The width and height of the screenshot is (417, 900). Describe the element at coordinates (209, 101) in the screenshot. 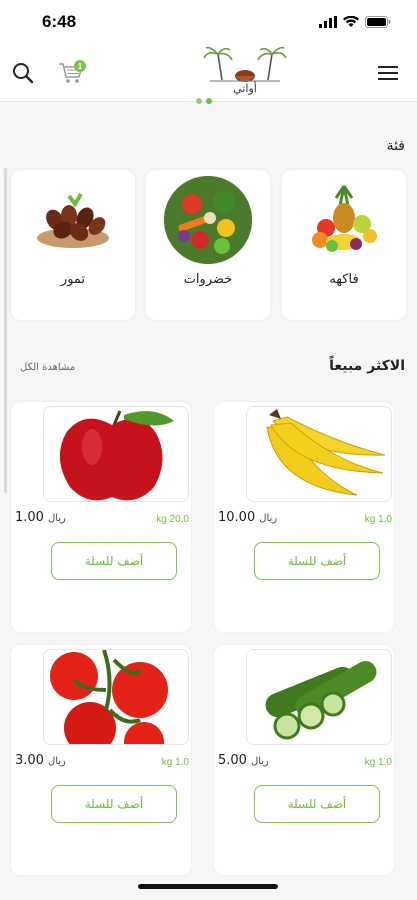

I see `carousel-dot-active` at that location.